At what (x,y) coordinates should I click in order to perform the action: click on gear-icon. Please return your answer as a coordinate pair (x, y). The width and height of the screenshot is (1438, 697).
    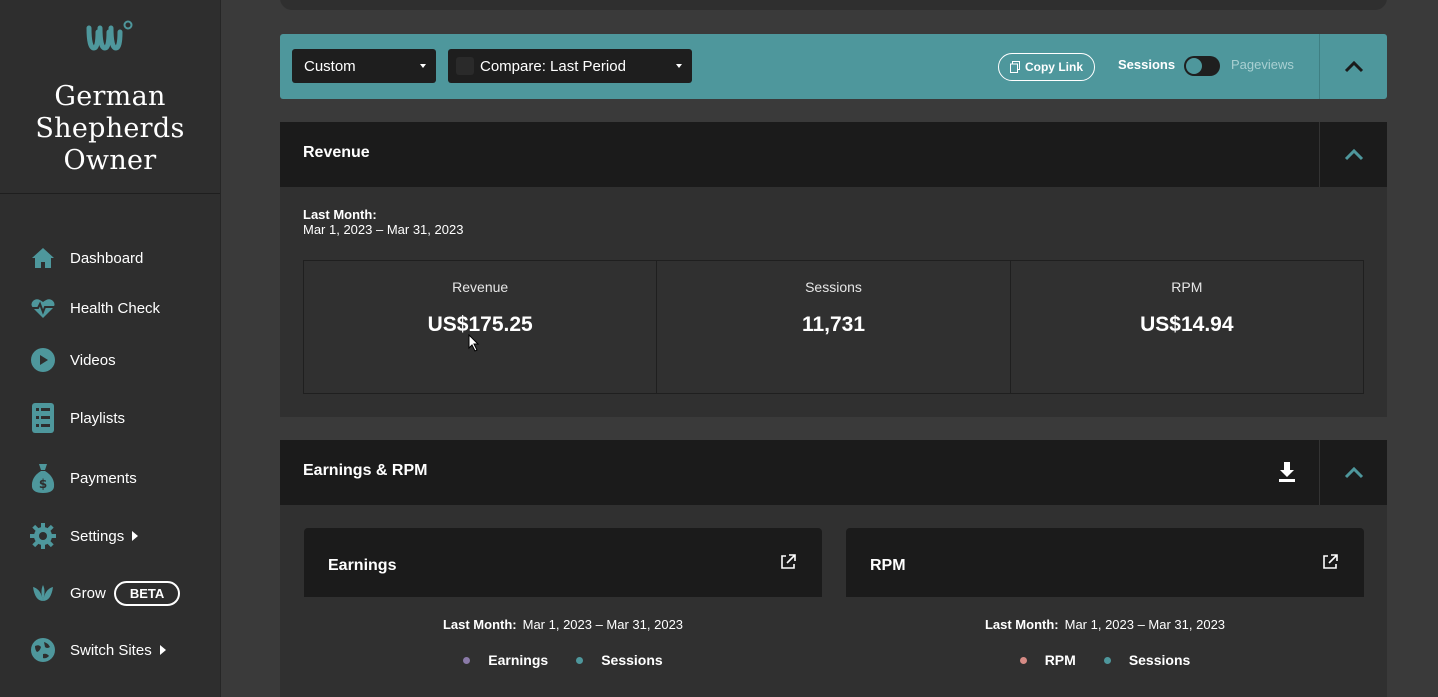
    Looking at the image, I should click on (43, 536).